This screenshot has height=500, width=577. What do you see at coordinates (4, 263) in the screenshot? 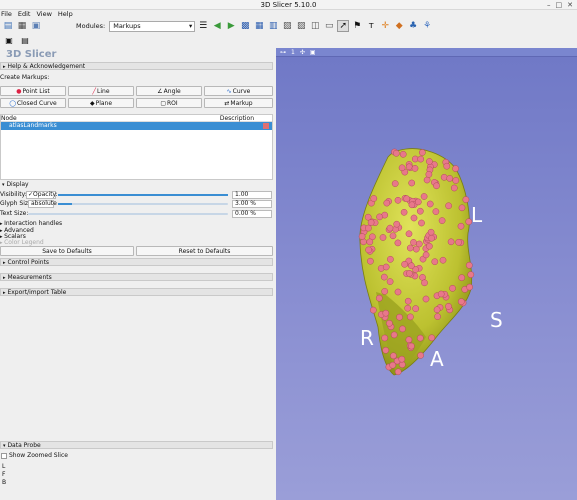
I see `expand-arrow-icon: ▸` at bounding box center [4, 263].